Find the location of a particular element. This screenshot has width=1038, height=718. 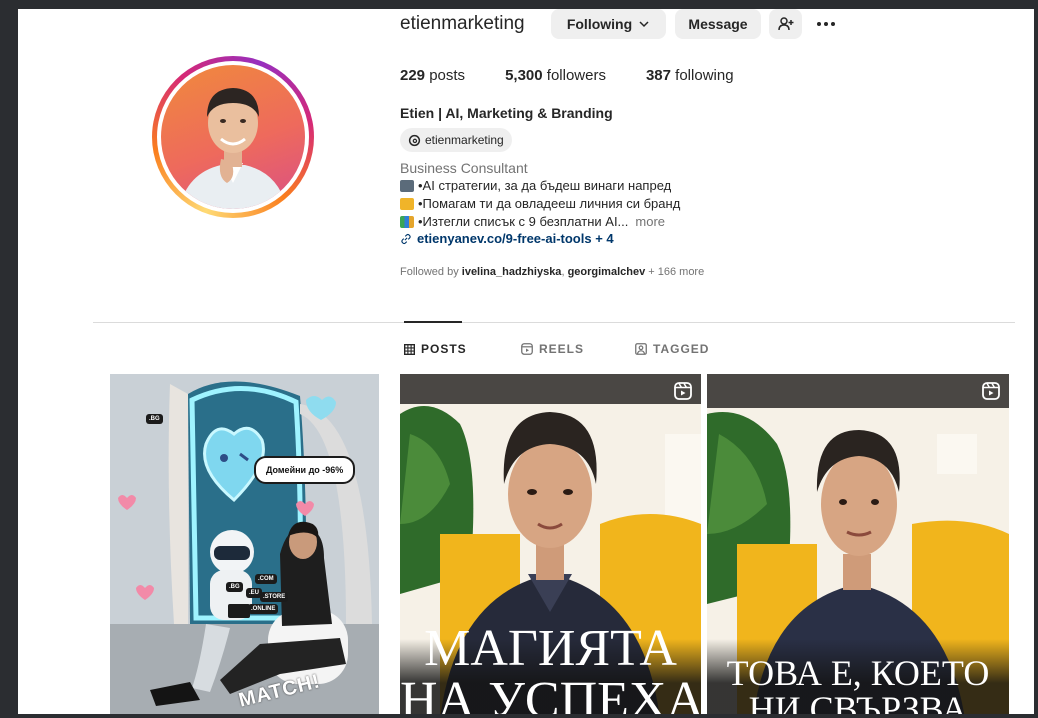

following-button: Following is located at coordinates (608, 24).